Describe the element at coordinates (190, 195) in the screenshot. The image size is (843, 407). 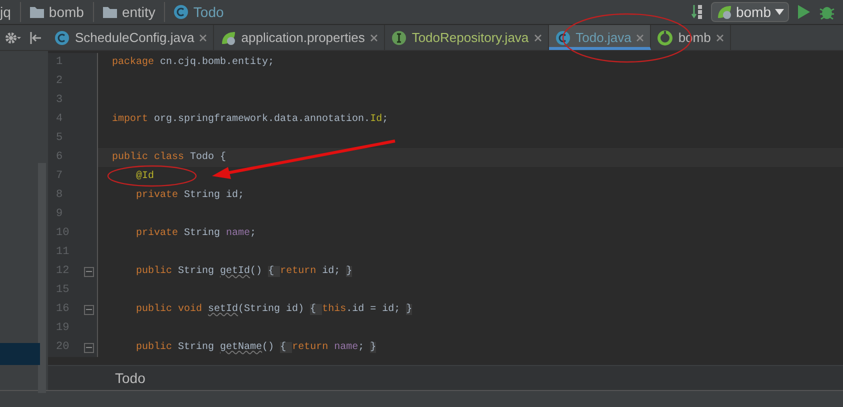
I see `code-line: private String id;` at that location.